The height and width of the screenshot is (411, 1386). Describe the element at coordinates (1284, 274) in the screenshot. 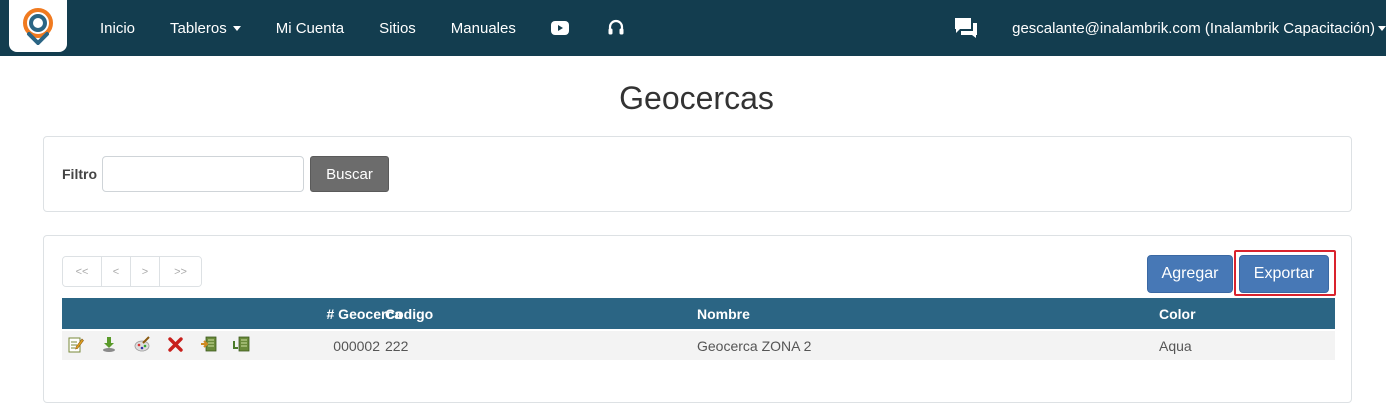

I see `export-button: Exportar` at that location.